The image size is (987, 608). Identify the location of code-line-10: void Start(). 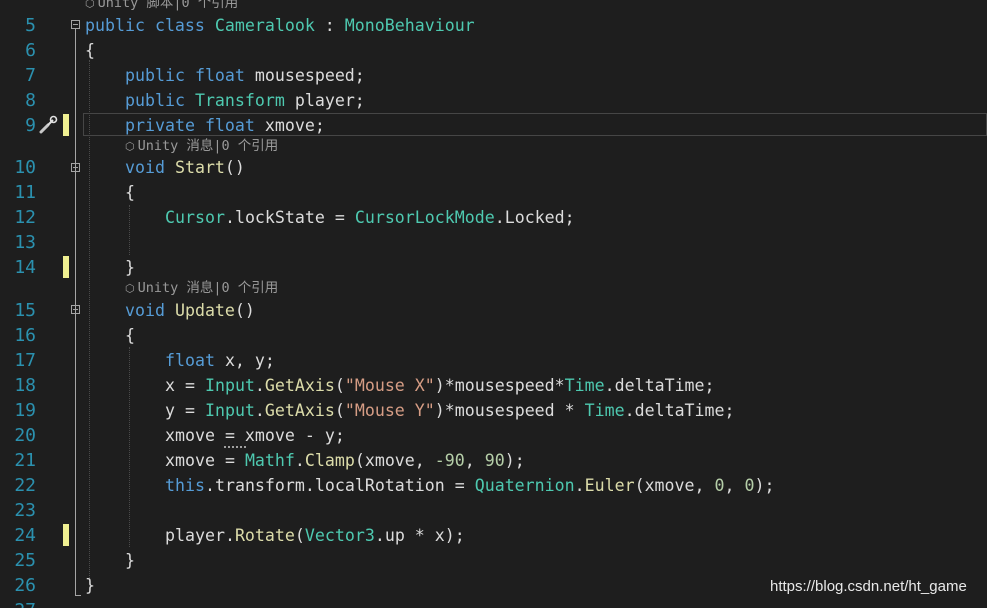
(185, 167).